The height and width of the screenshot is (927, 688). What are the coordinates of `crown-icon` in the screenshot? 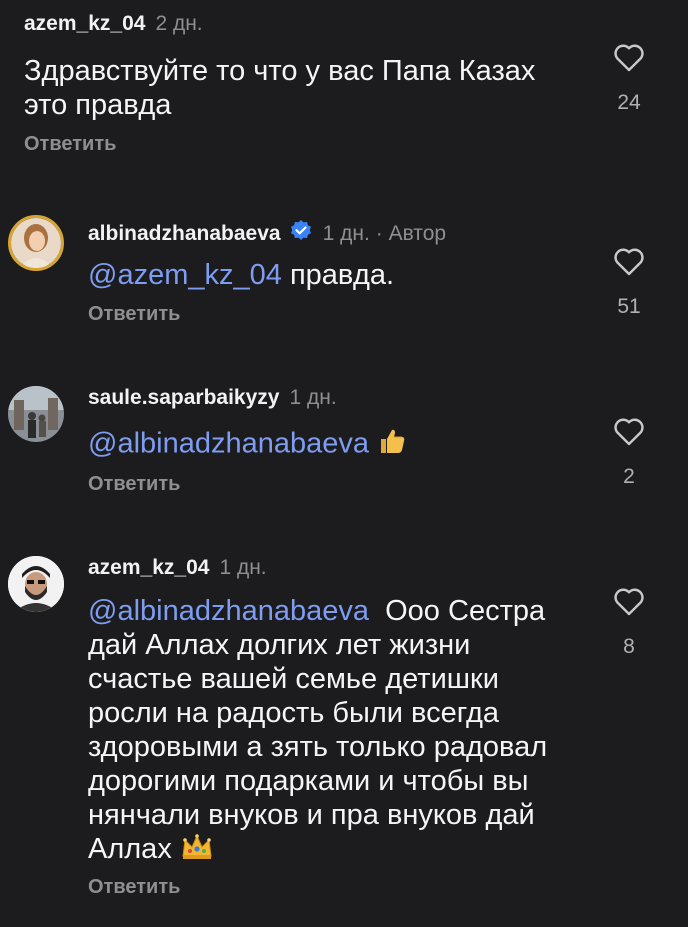 It's located at (197, 850).